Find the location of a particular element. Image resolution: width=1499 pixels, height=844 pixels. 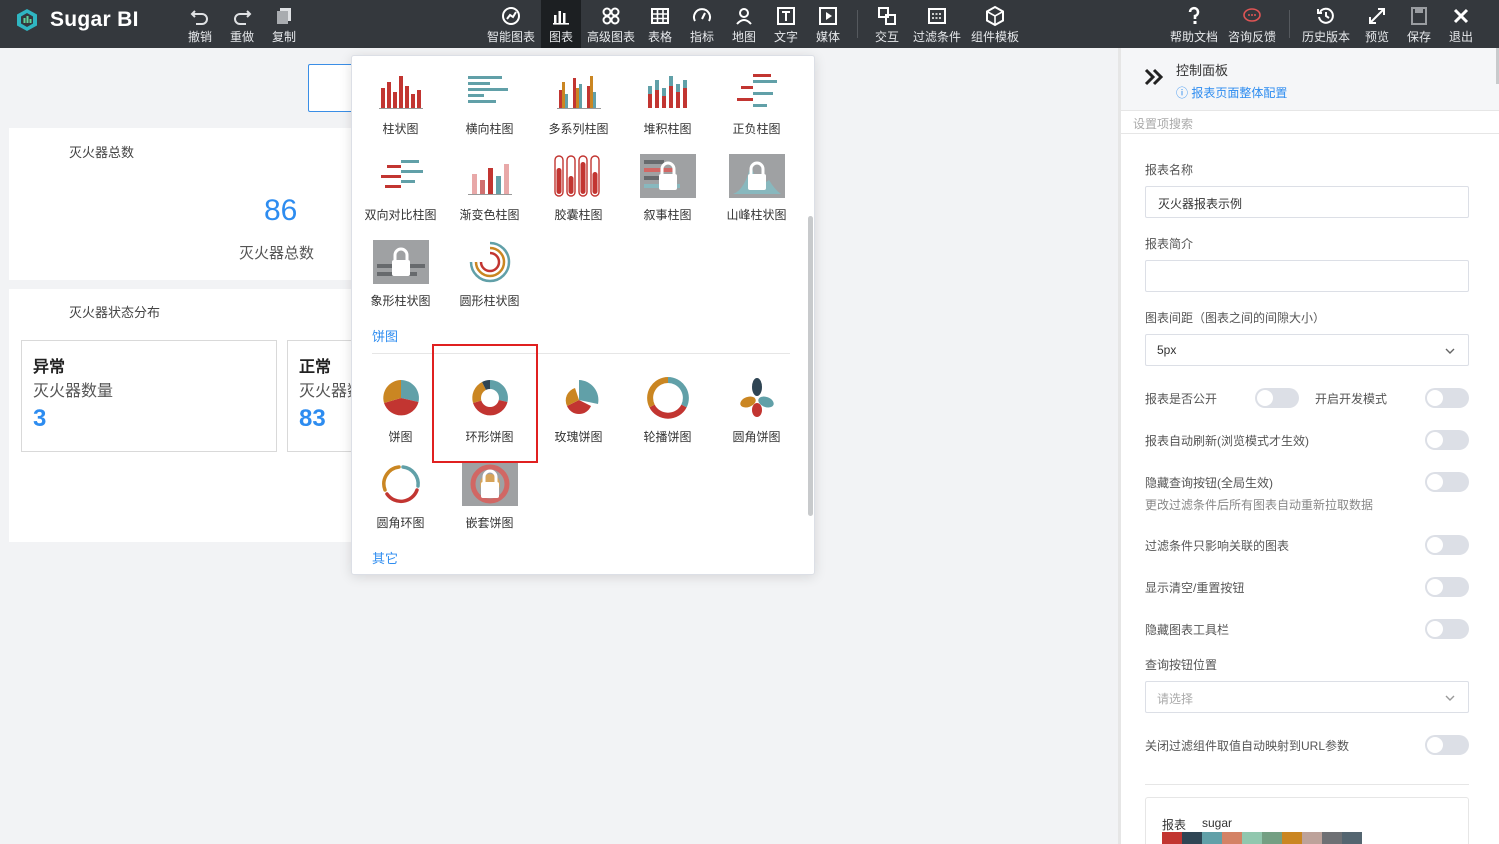

url-param-toggle is located at coordinates (1447, 745).